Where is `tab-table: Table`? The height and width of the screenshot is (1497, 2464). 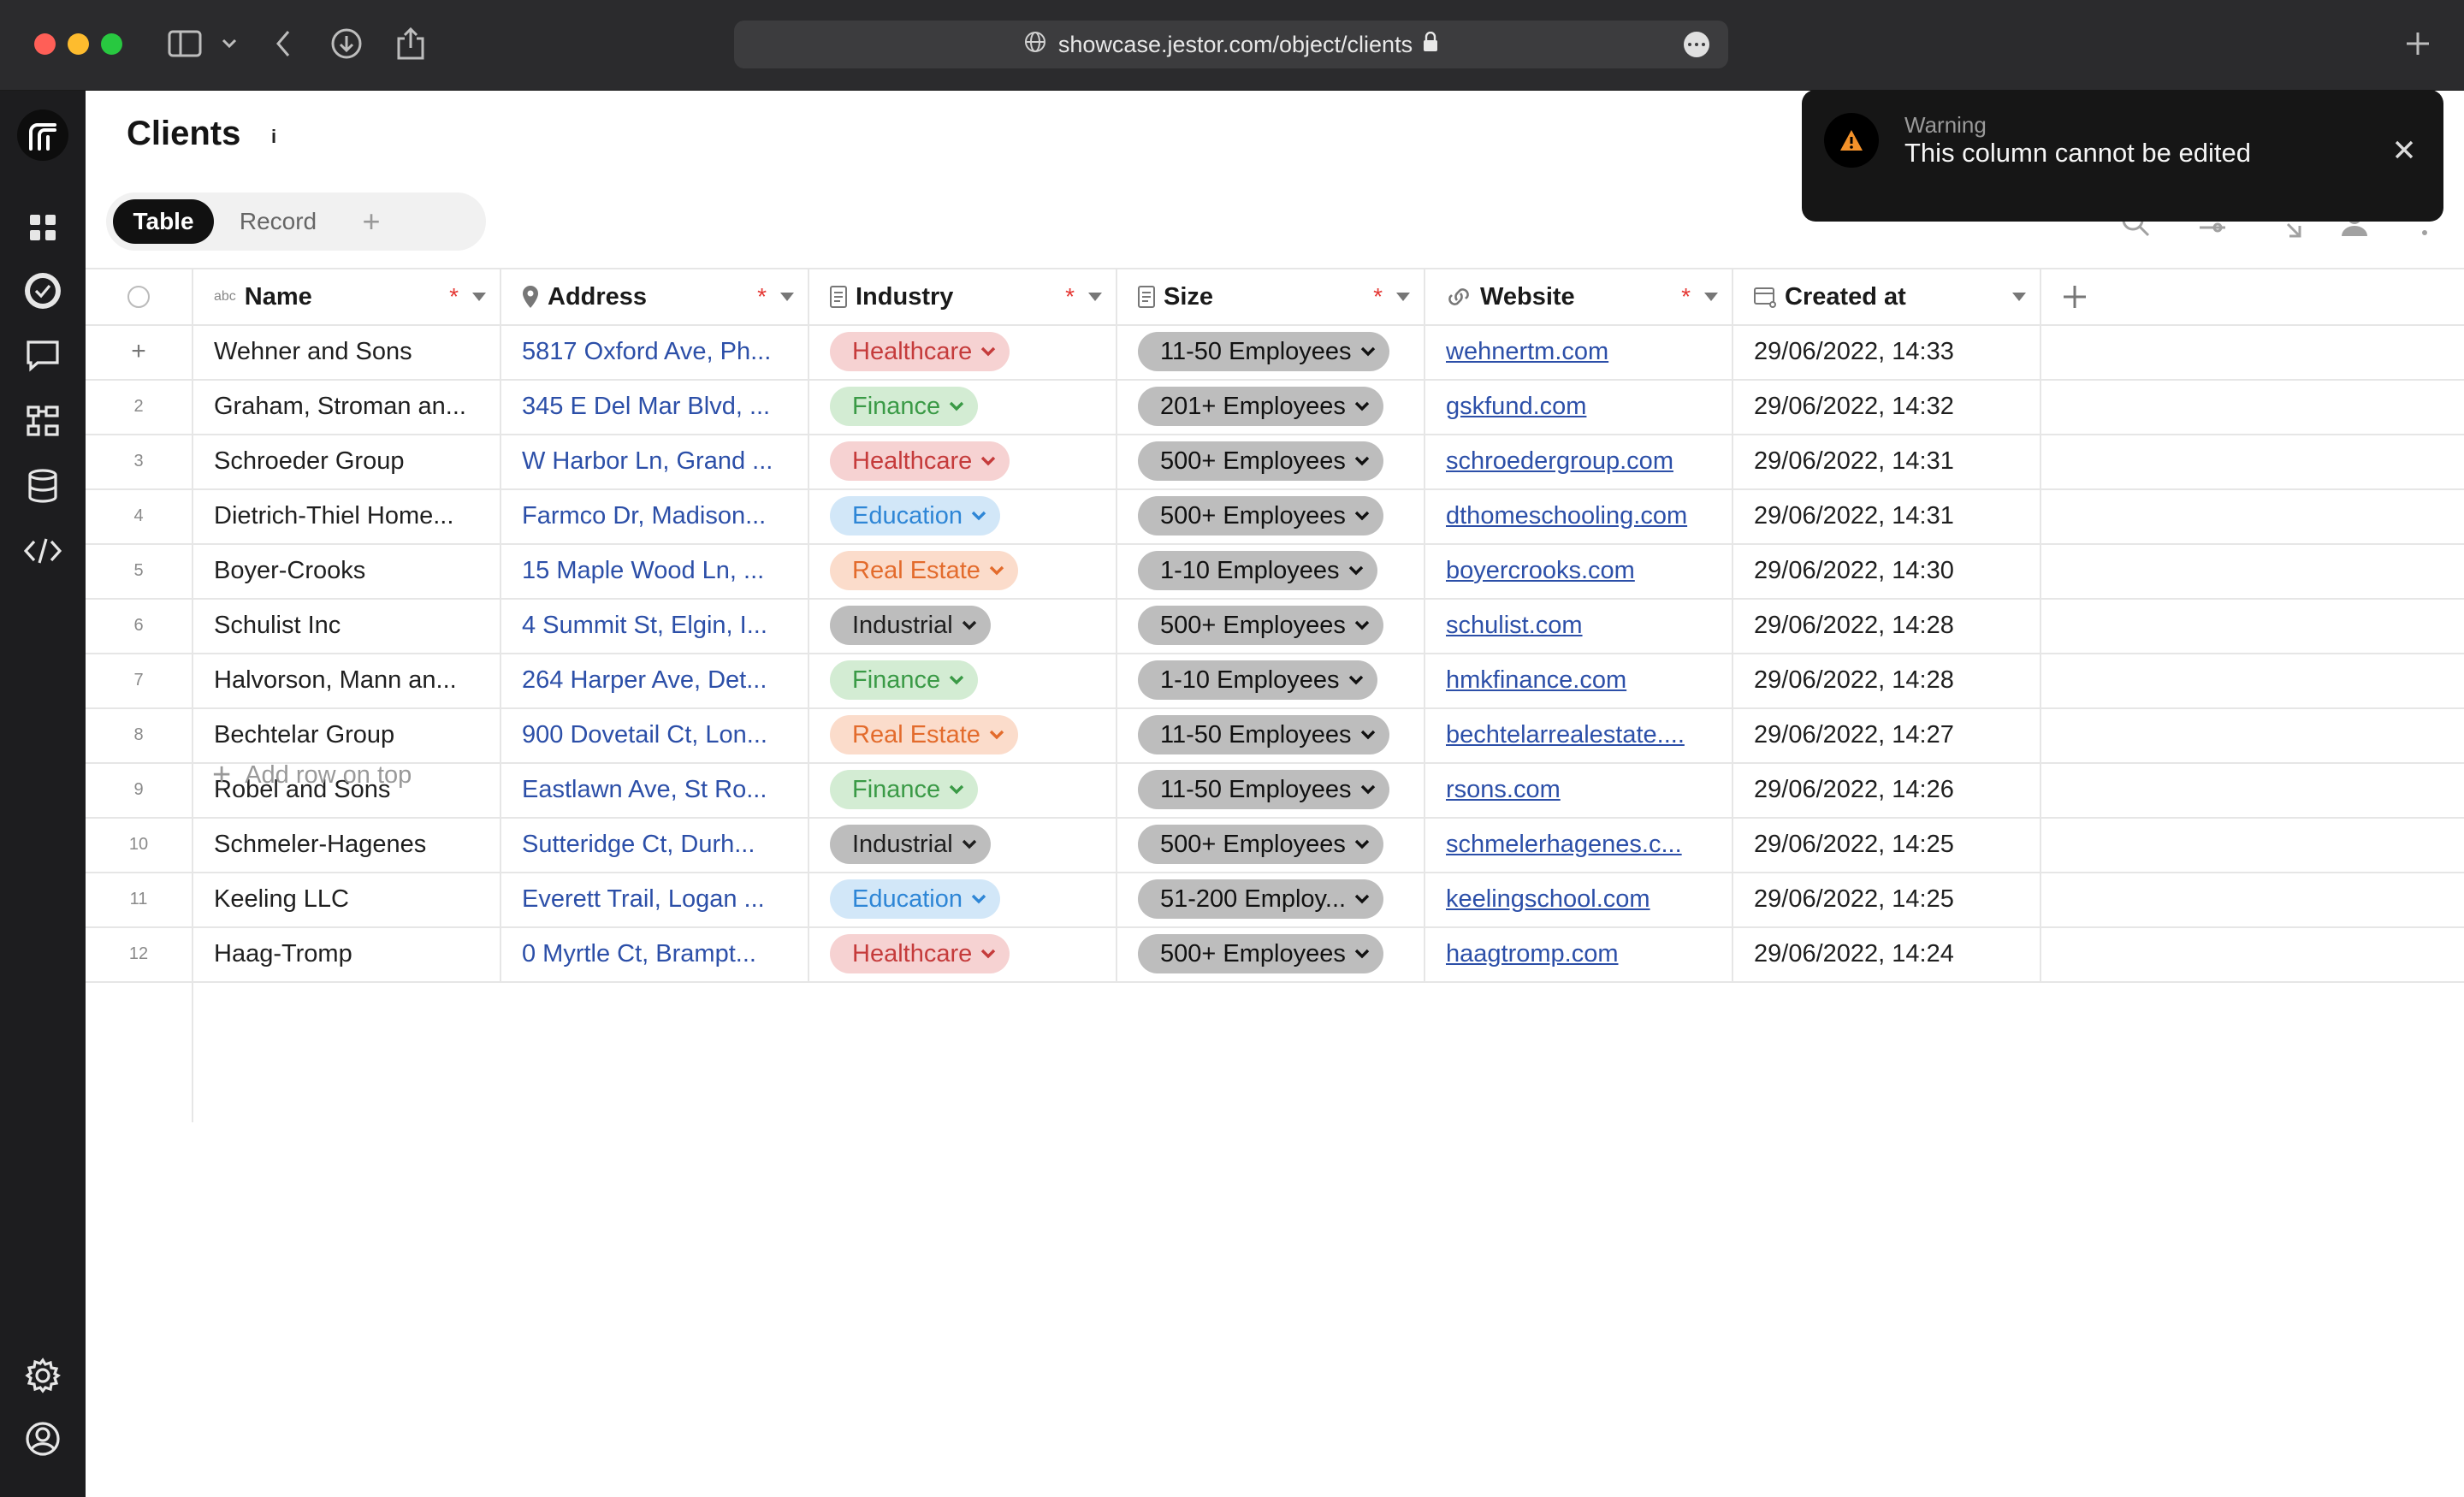 tab-table: Table is located at coordinates (163, 221).